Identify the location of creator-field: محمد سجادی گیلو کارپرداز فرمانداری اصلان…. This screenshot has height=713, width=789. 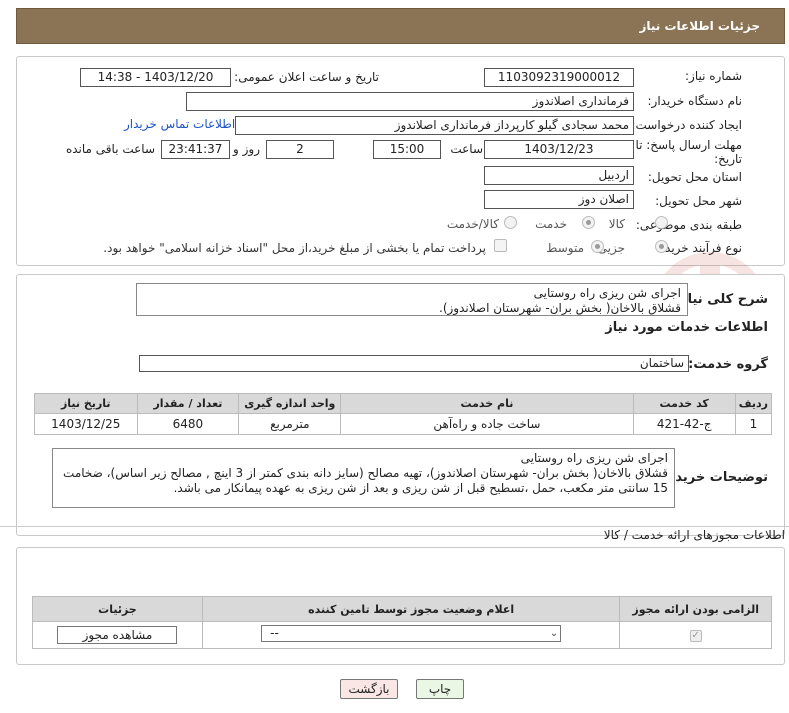
(434, 125).